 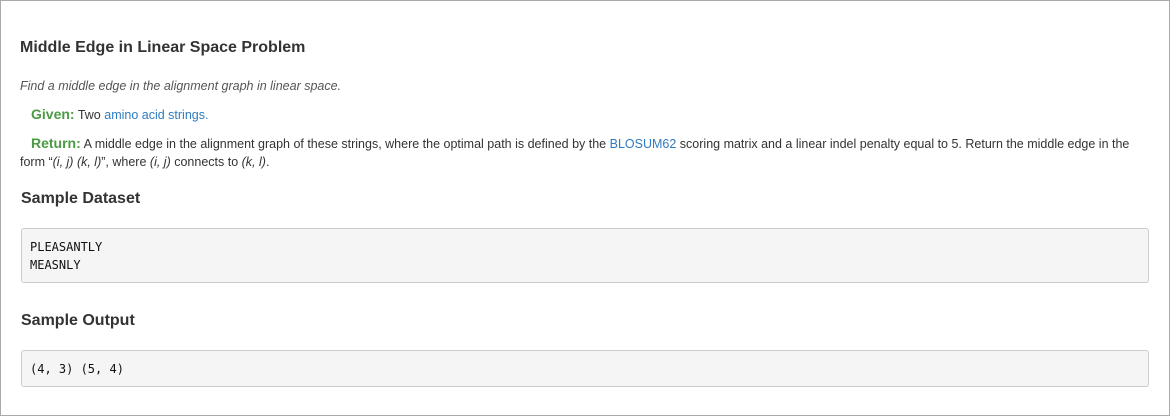 What do you see at coordinates (643, 144) in the screenshot?
I see `blosum62-link: BLOSUM62` at bounding box center [643, 144].